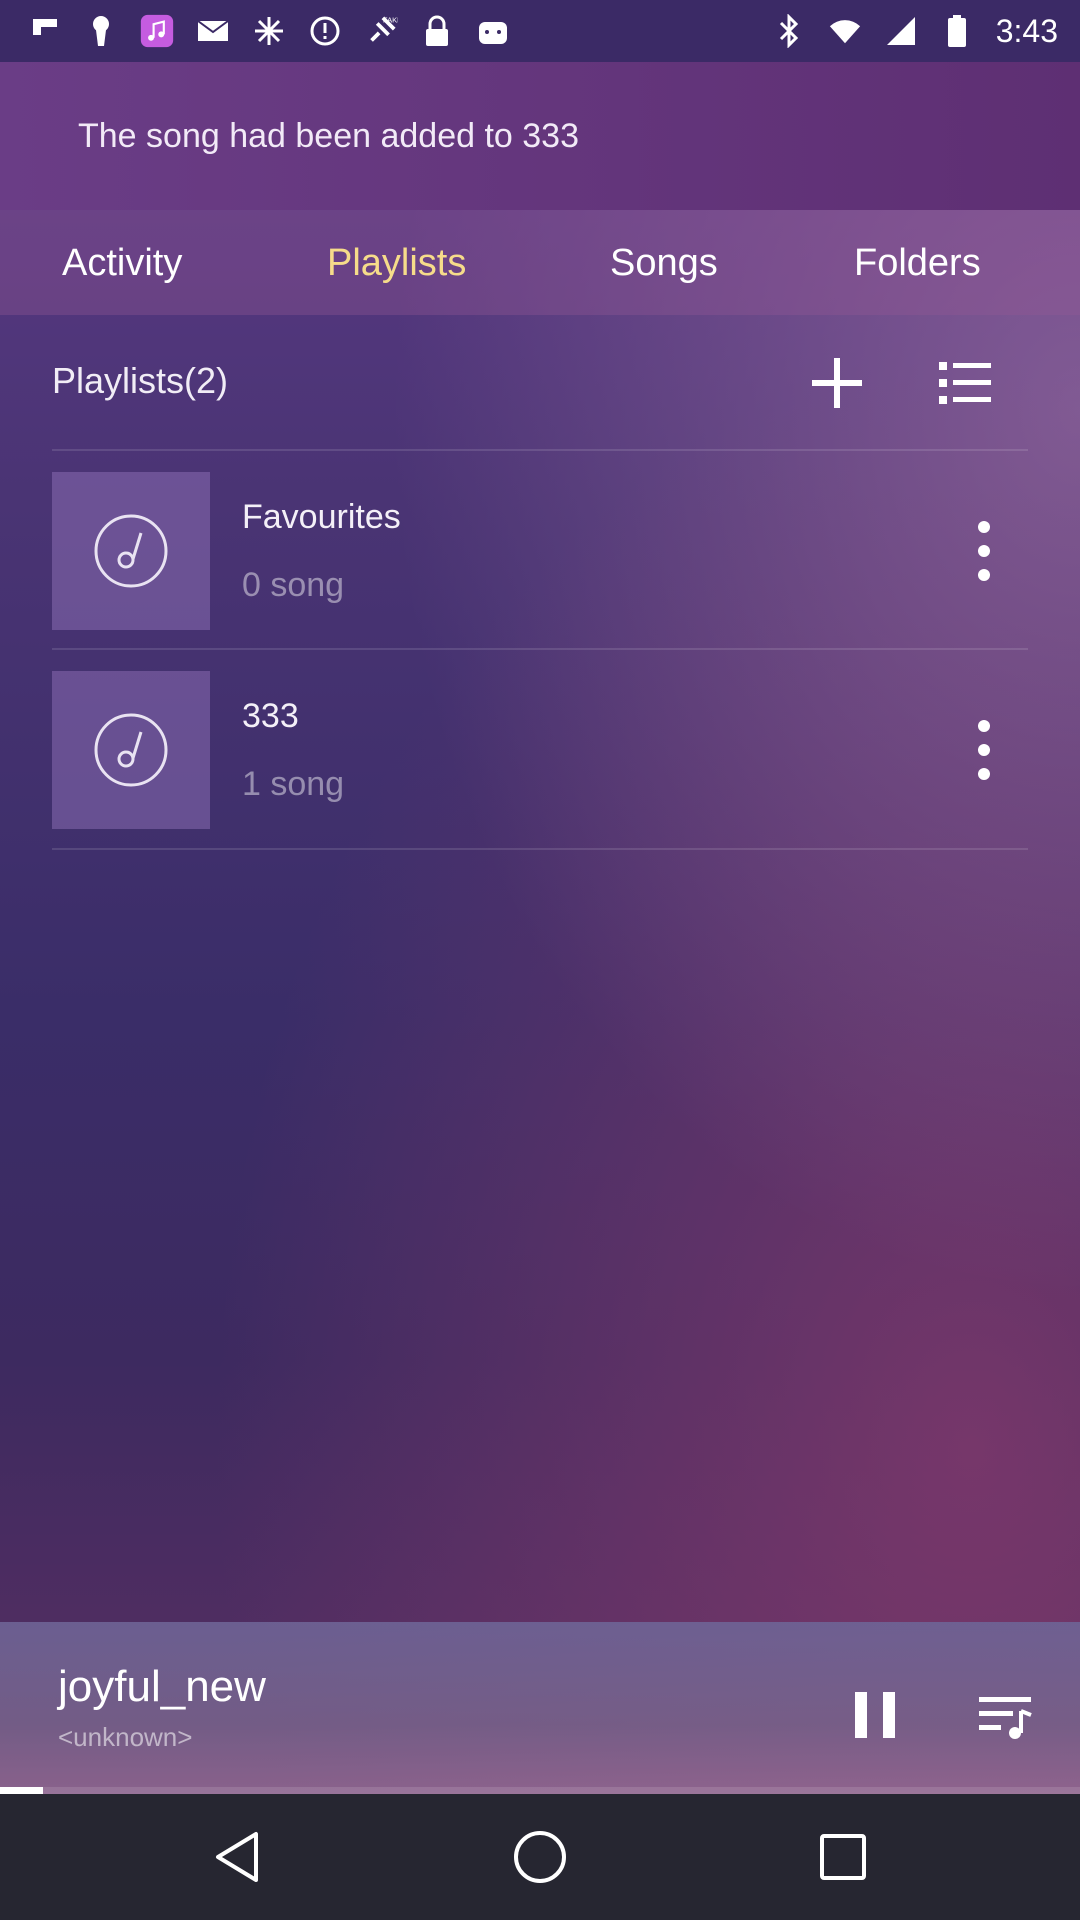  Describe the element at coordinates (328, 135) in the screenshot. I see `snackbar-message: The song had been added to 333` at that location.